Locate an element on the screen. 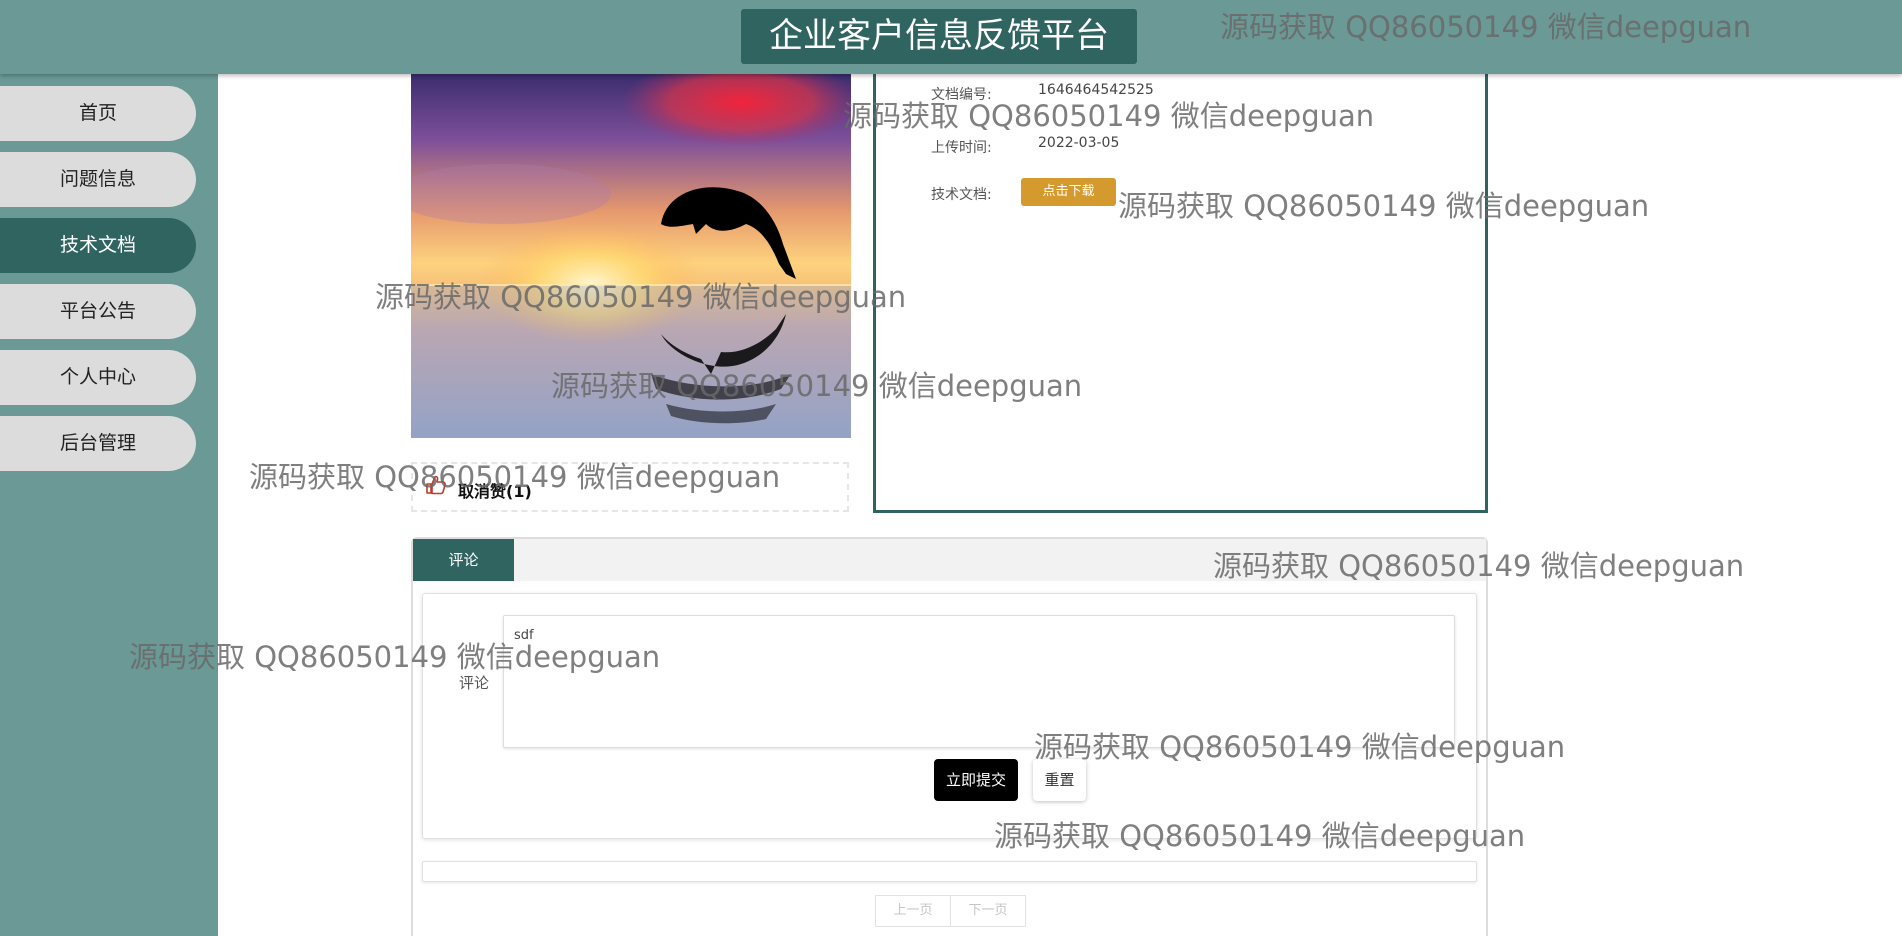 This screenshot has height=936, width=1902. next-page-button: 下一页 is located at coordinates (987, 911).